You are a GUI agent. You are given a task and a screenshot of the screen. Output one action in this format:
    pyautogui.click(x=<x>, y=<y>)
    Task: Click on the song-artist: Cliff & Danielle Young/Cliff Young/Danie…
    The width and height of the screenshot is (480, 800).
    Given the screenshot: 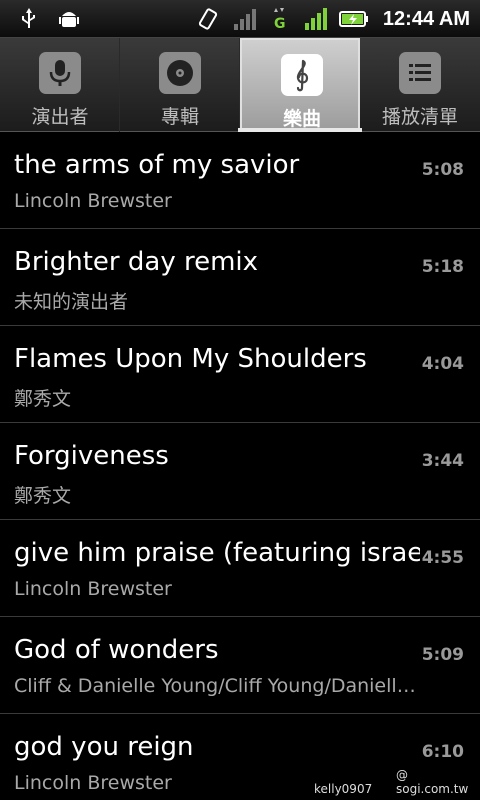 What is the action you would take?
    pyautogui.click(x=219, y=686)
    